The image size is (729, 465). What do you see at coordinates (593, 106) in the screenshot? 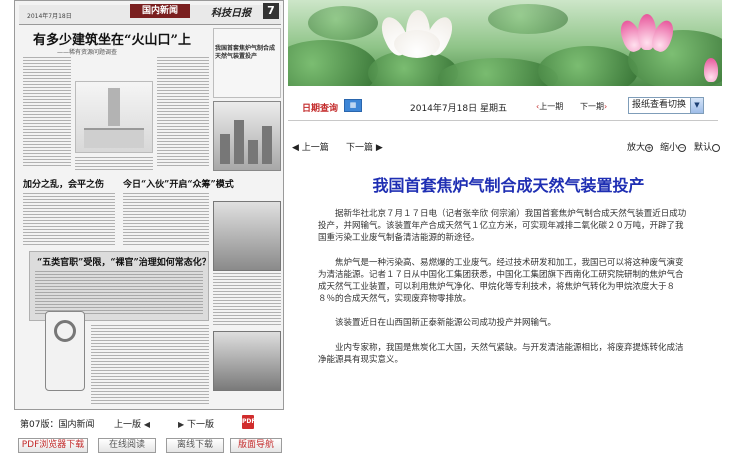
I see `next-issue-link: 下一期›` at bounding box center [593, 106].